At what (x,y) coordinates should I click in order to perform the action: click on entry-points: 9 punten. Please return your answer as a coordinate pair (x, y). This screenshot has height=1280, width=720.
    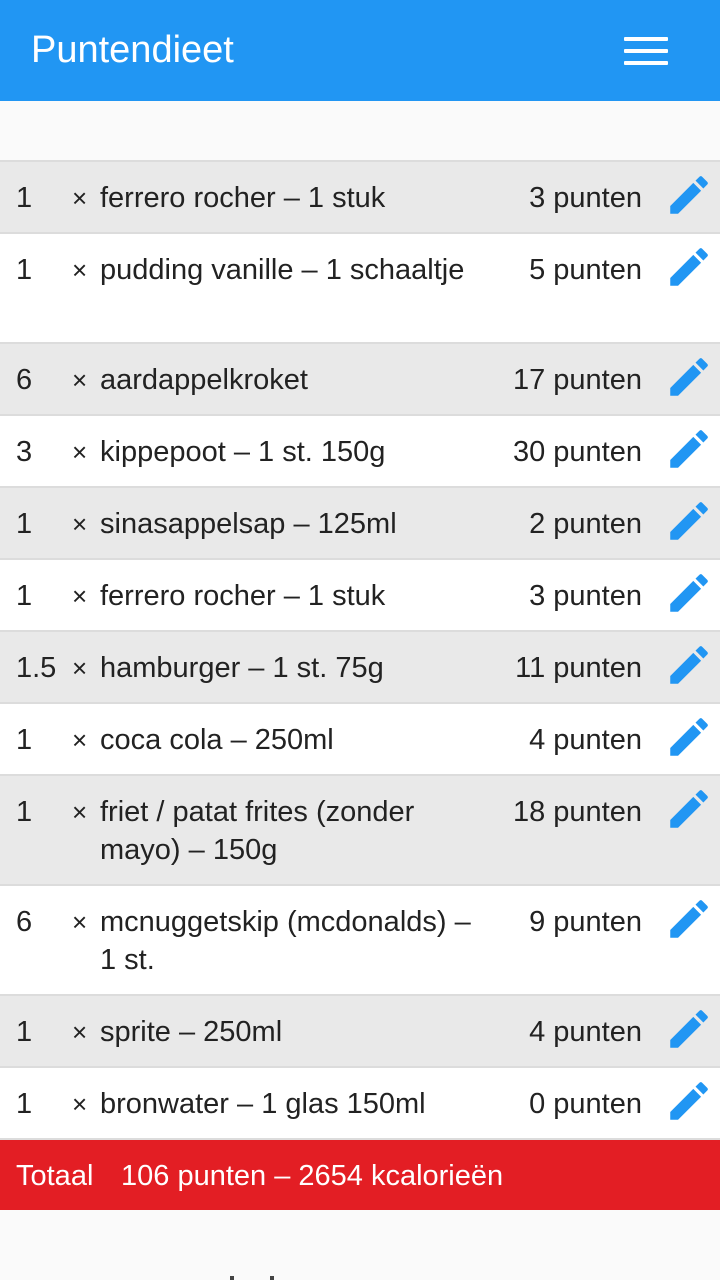
    Looking at the image, I should click on (585, 922).